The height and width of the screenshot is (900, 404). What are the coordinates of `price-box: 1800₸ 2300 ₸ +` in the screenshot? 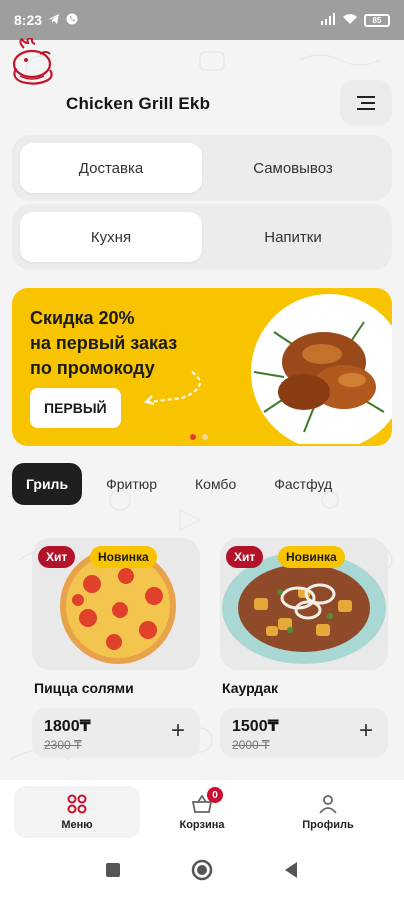 It's located at (116, 733).